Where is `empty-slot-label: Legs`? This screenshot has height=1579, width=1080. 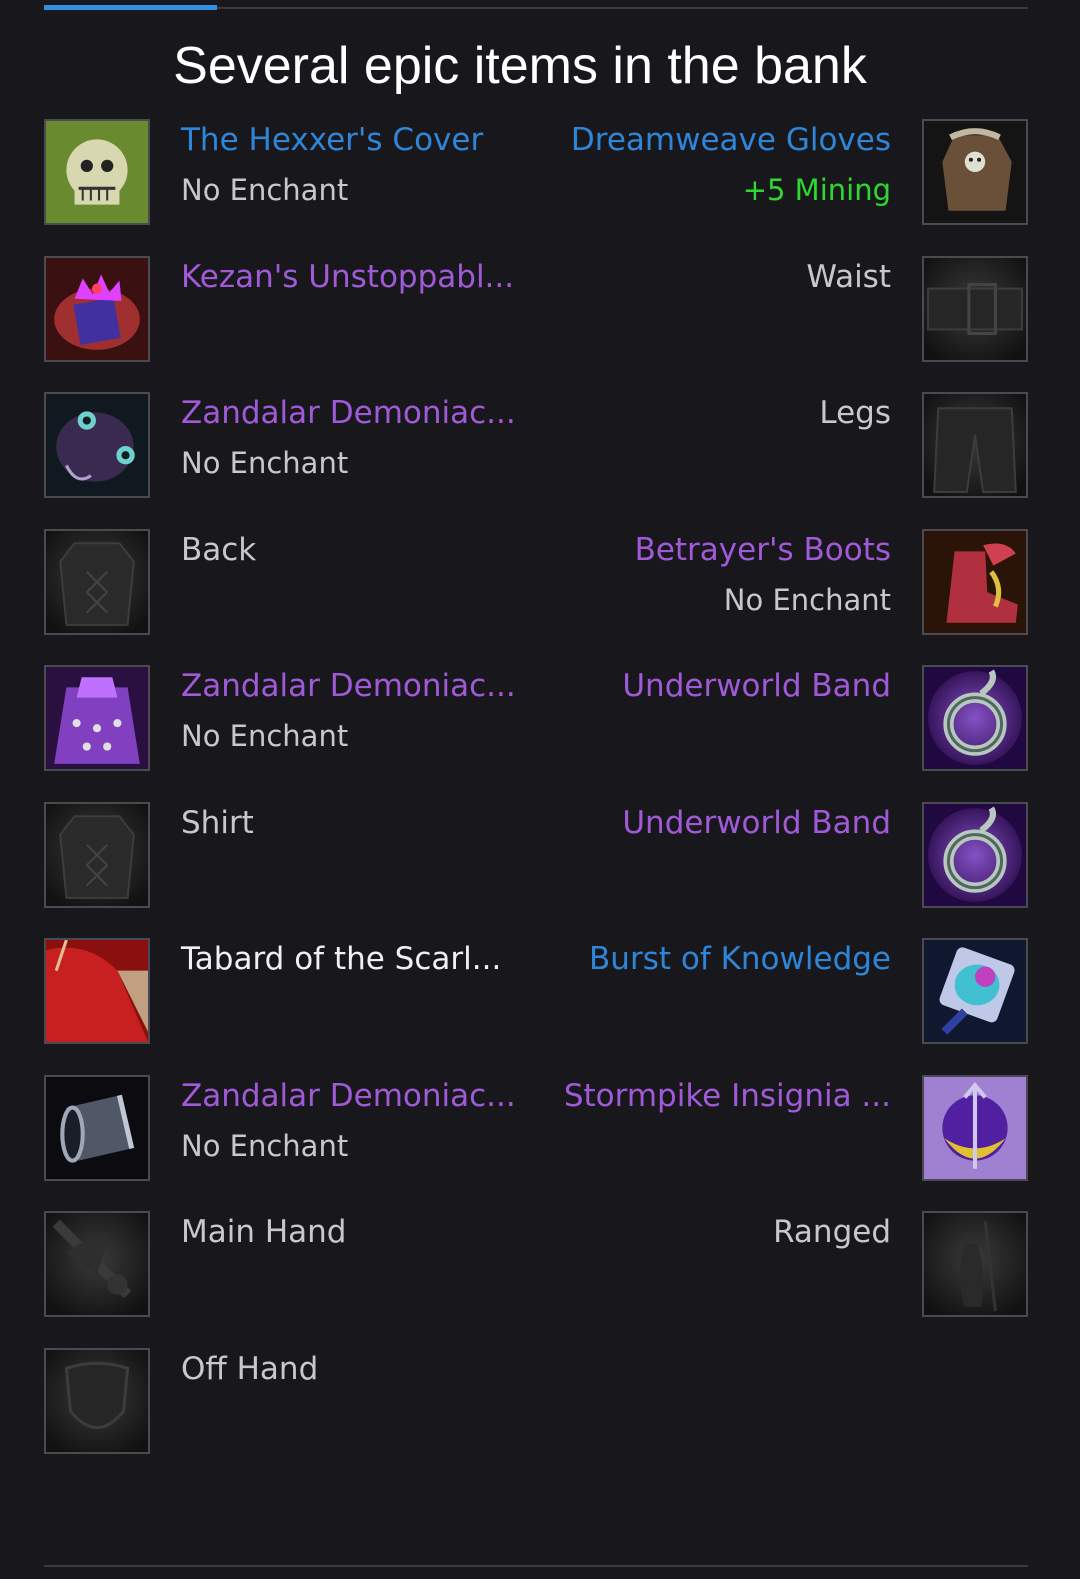 empty-slot-label: Legs is located at coordinates (855, 413).